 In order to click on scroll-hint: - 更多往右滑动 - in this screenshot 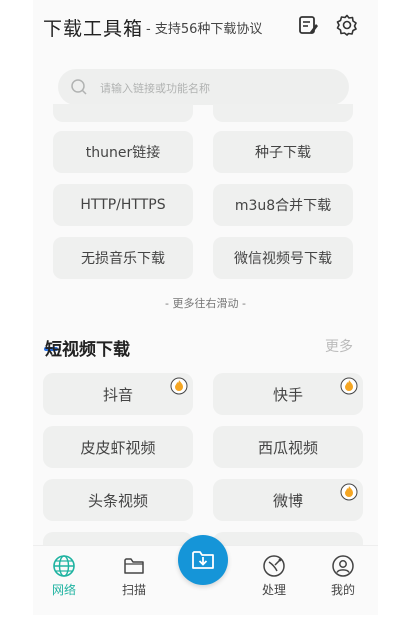, I will do `click(205, 303)`.